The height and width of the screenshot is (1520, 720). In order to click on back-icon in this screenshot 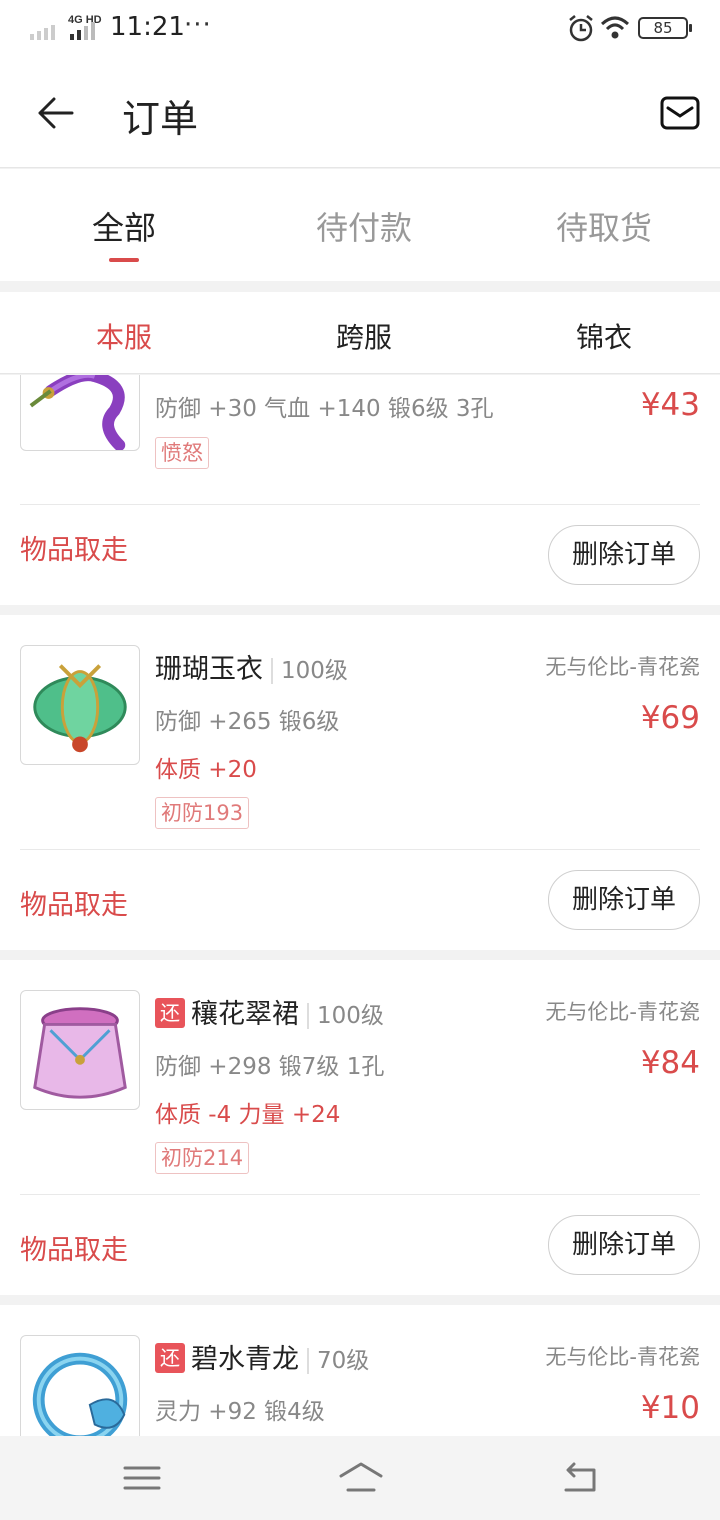, I will do `click(580, 1478)`.